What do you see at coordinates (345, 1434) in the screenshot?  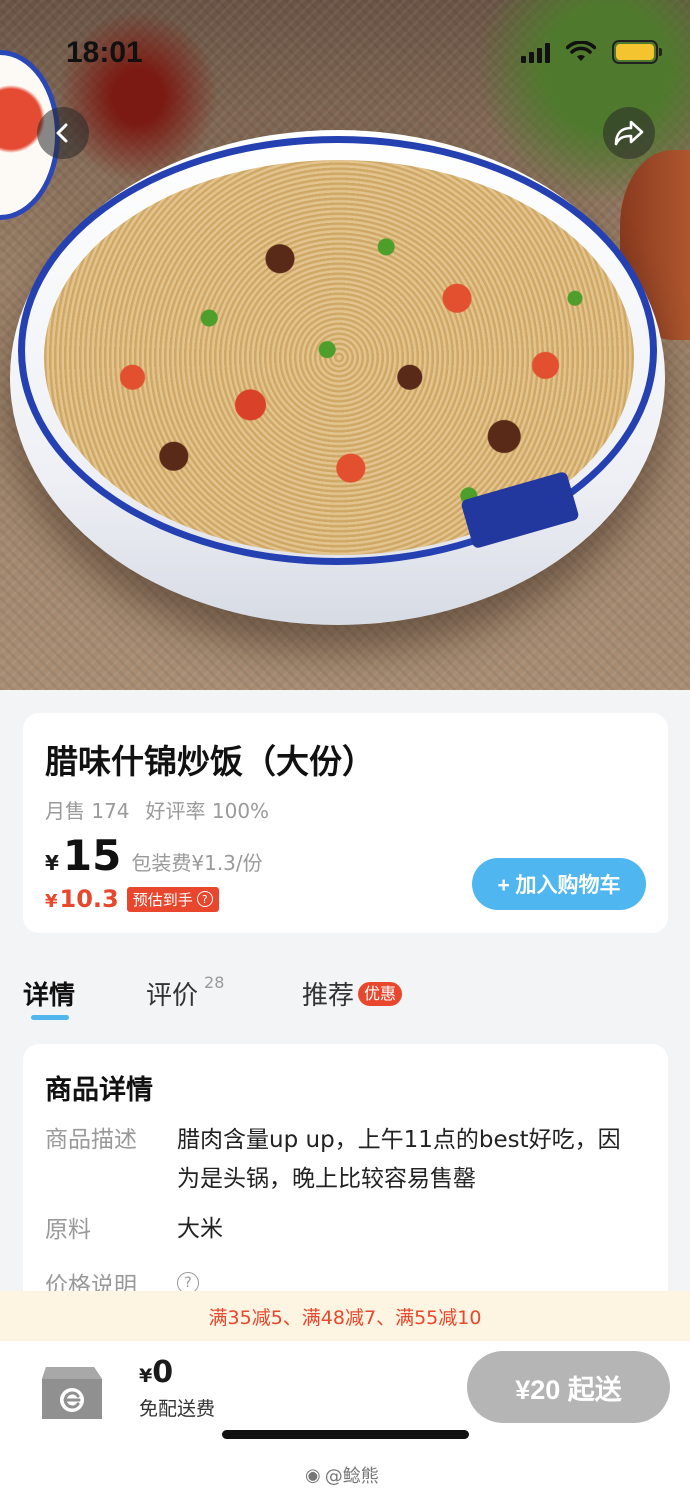 I see `home-indicator` at bounding box center [345, 1434].